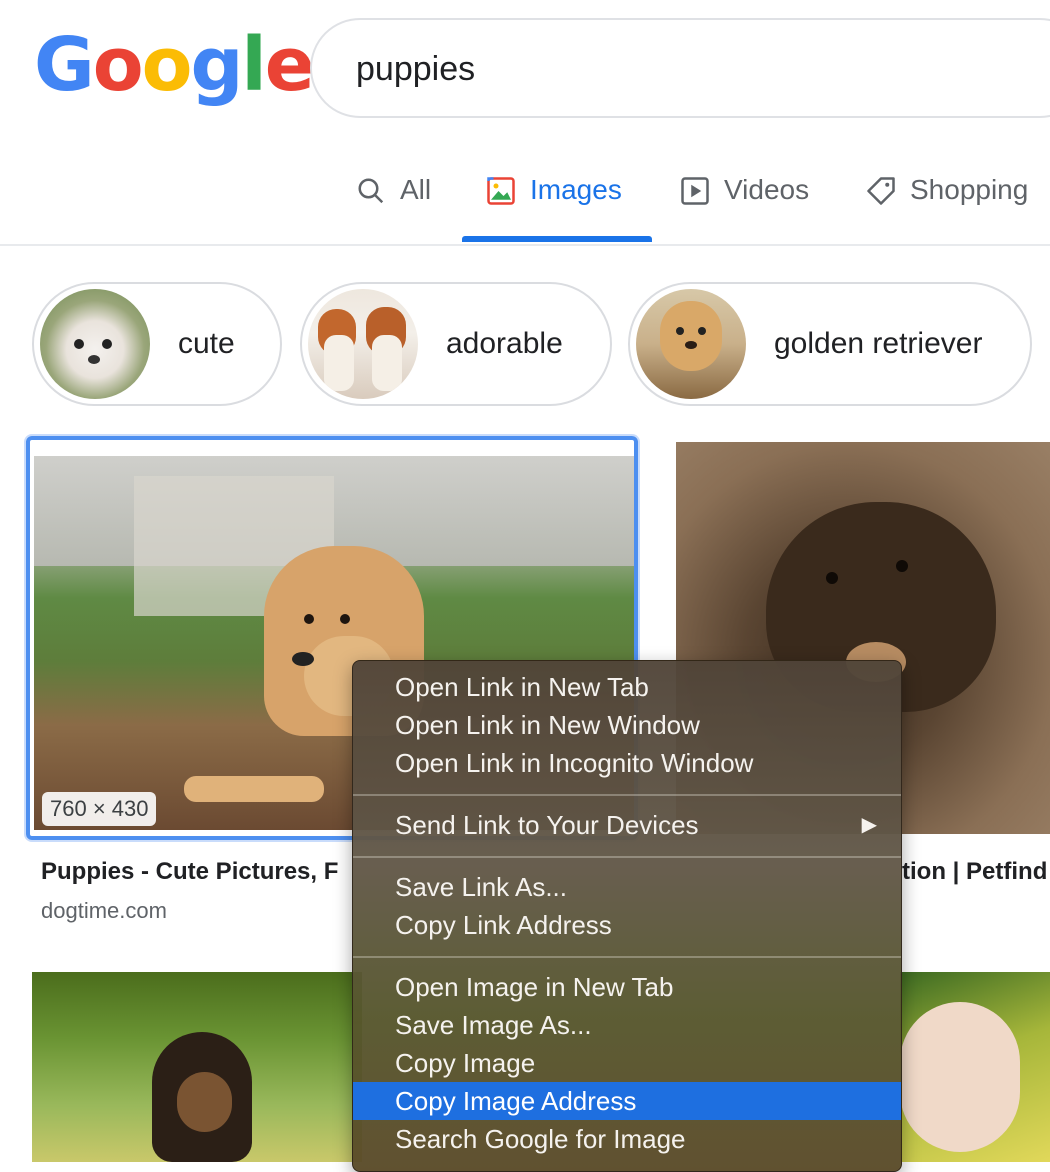 The width and height of the screenshot is (1050, 1172). What do you see at coordinates (501, 191) in the screenshot?
I see `image-icon` at bounding box center [501, 191].